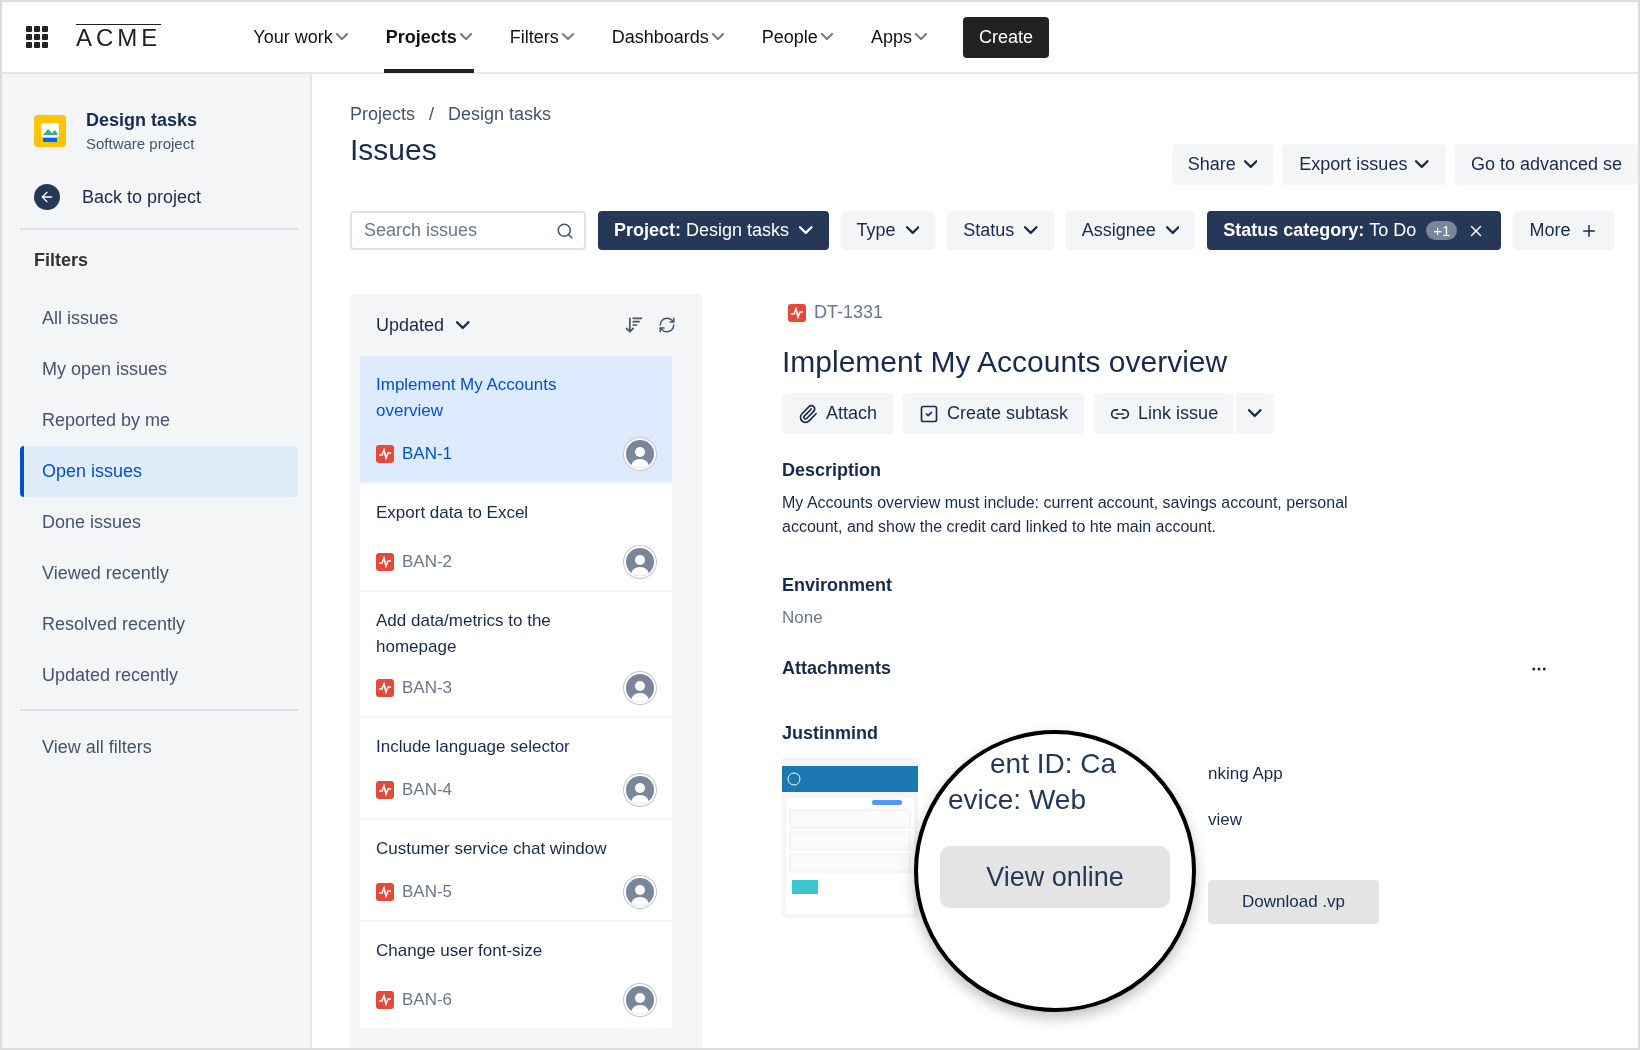  I want to click on back-link: Back to project, so click(159, 207).